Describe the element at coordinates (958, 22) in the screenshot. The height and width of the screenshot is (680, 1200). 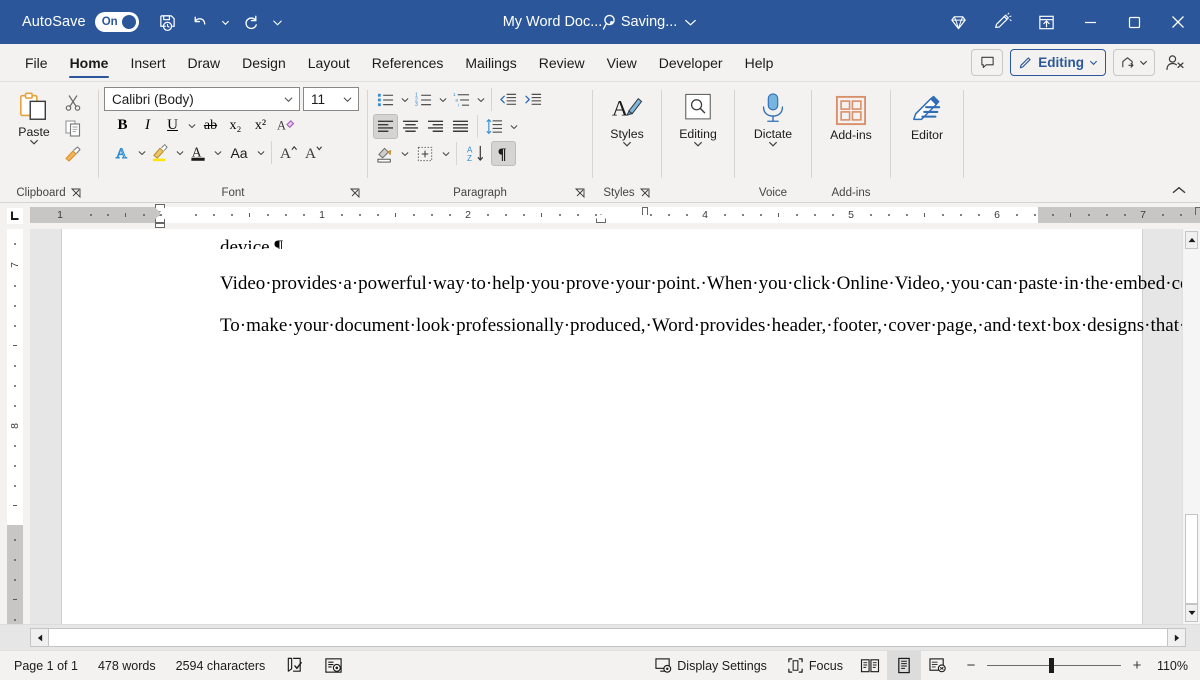
I see `diamond-icon` at that location.